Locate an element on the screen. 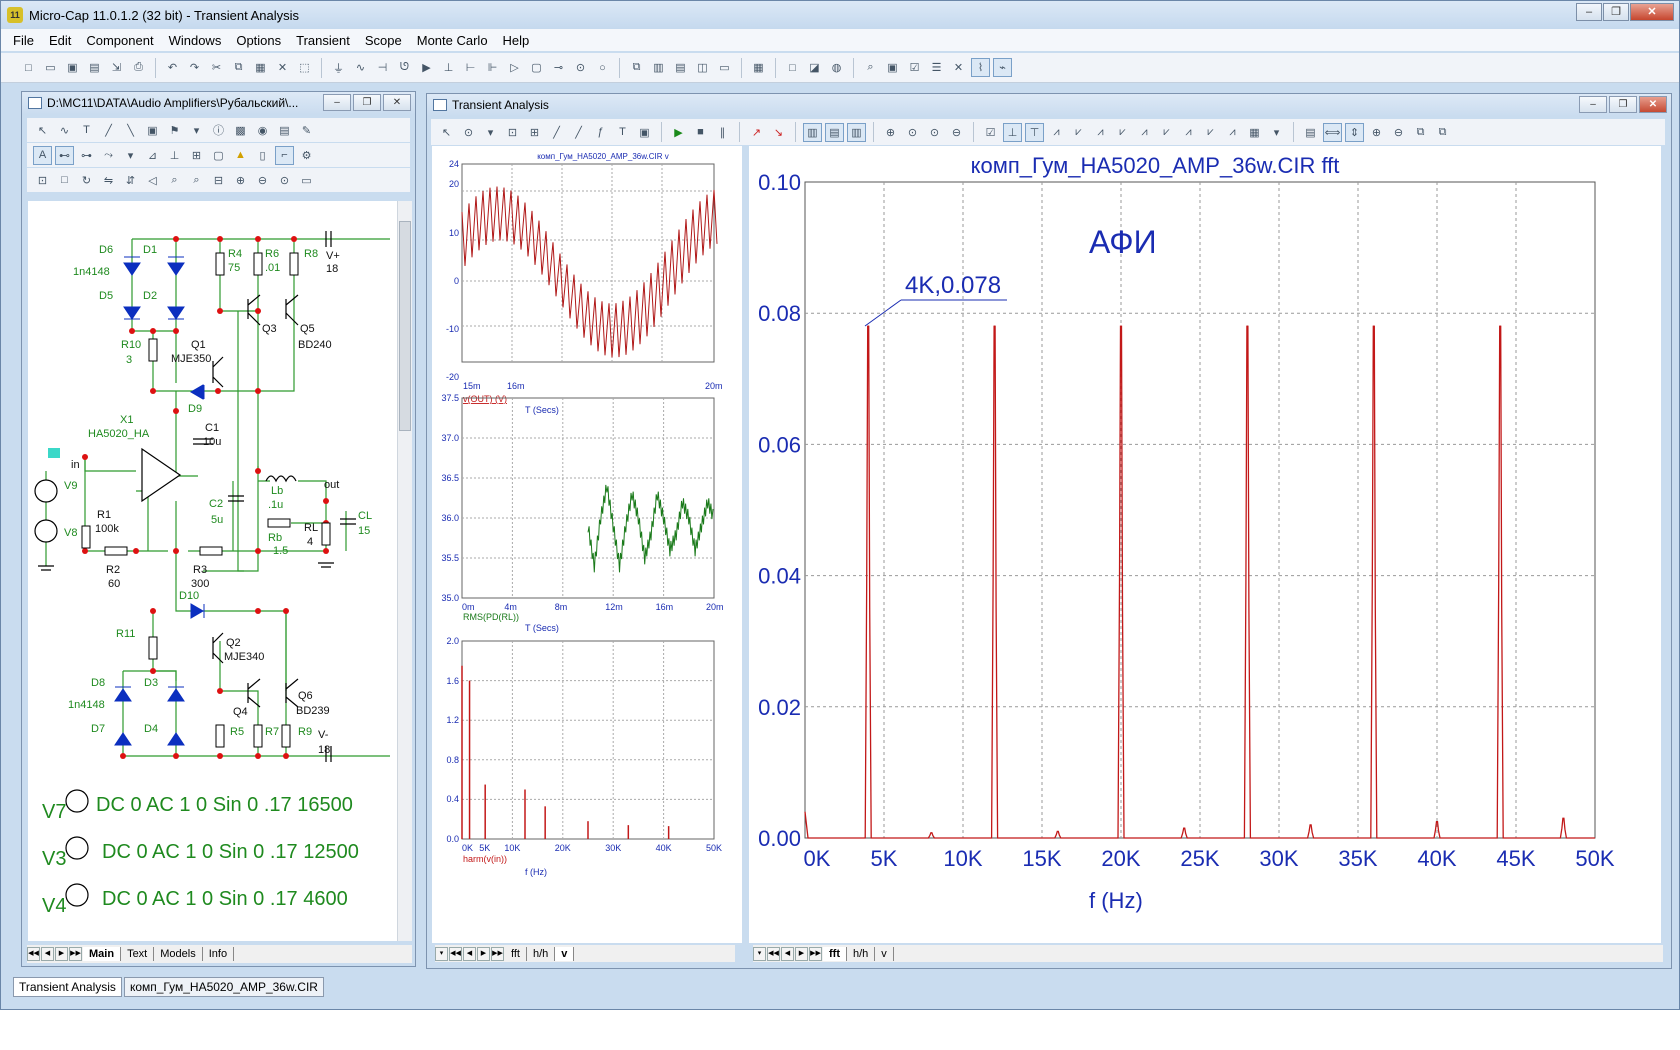 This screenshot has width=1680, height=1050. right-tab-hh: h/h is located at coordinates (861, 953).